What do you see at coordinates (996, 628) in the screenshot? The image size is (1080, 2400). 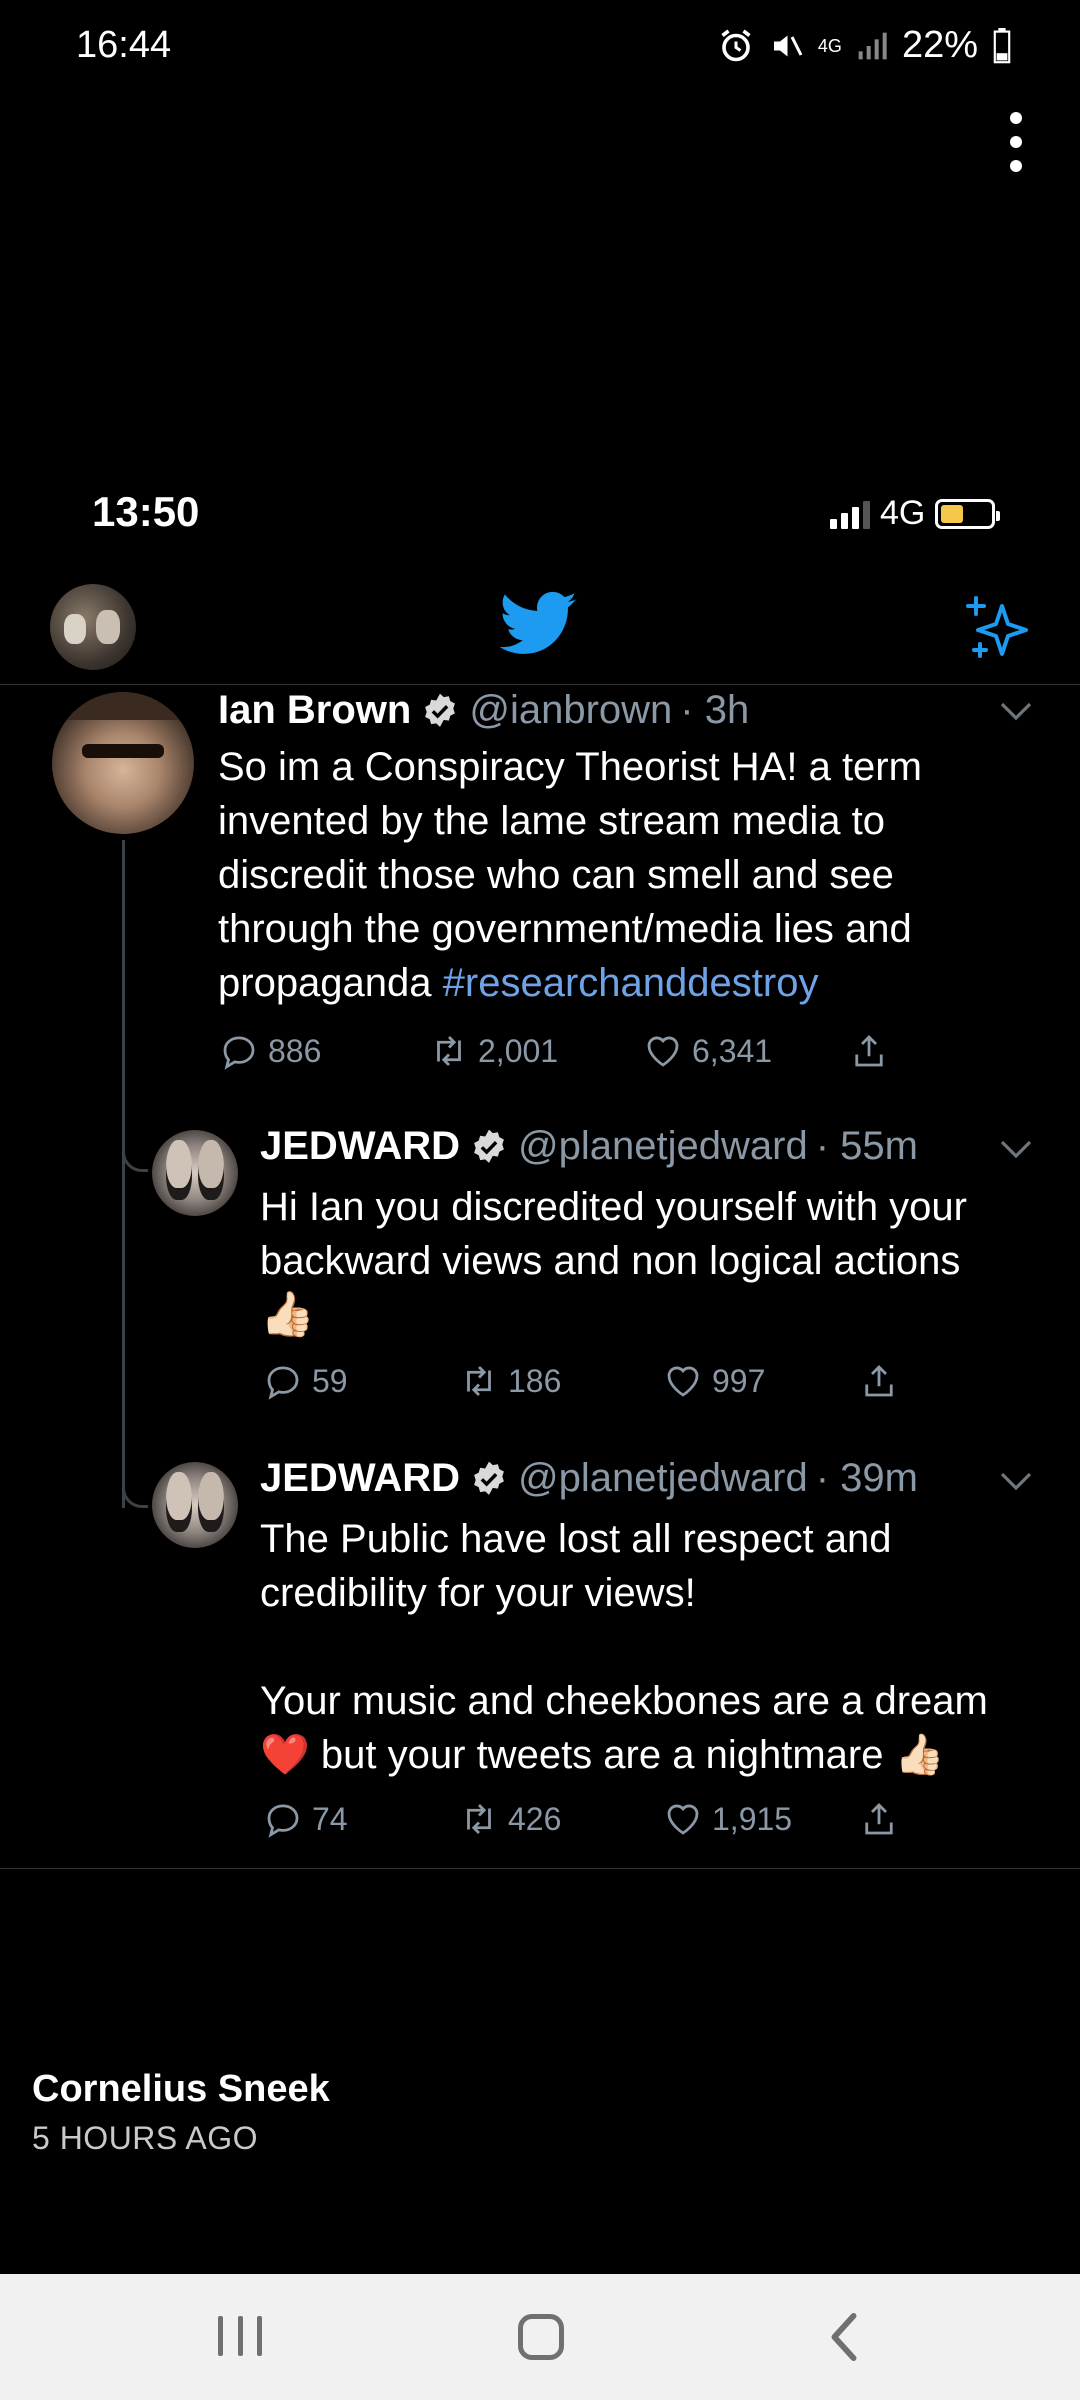 I see `sparkle-icon` at bounding box center [996, 628].